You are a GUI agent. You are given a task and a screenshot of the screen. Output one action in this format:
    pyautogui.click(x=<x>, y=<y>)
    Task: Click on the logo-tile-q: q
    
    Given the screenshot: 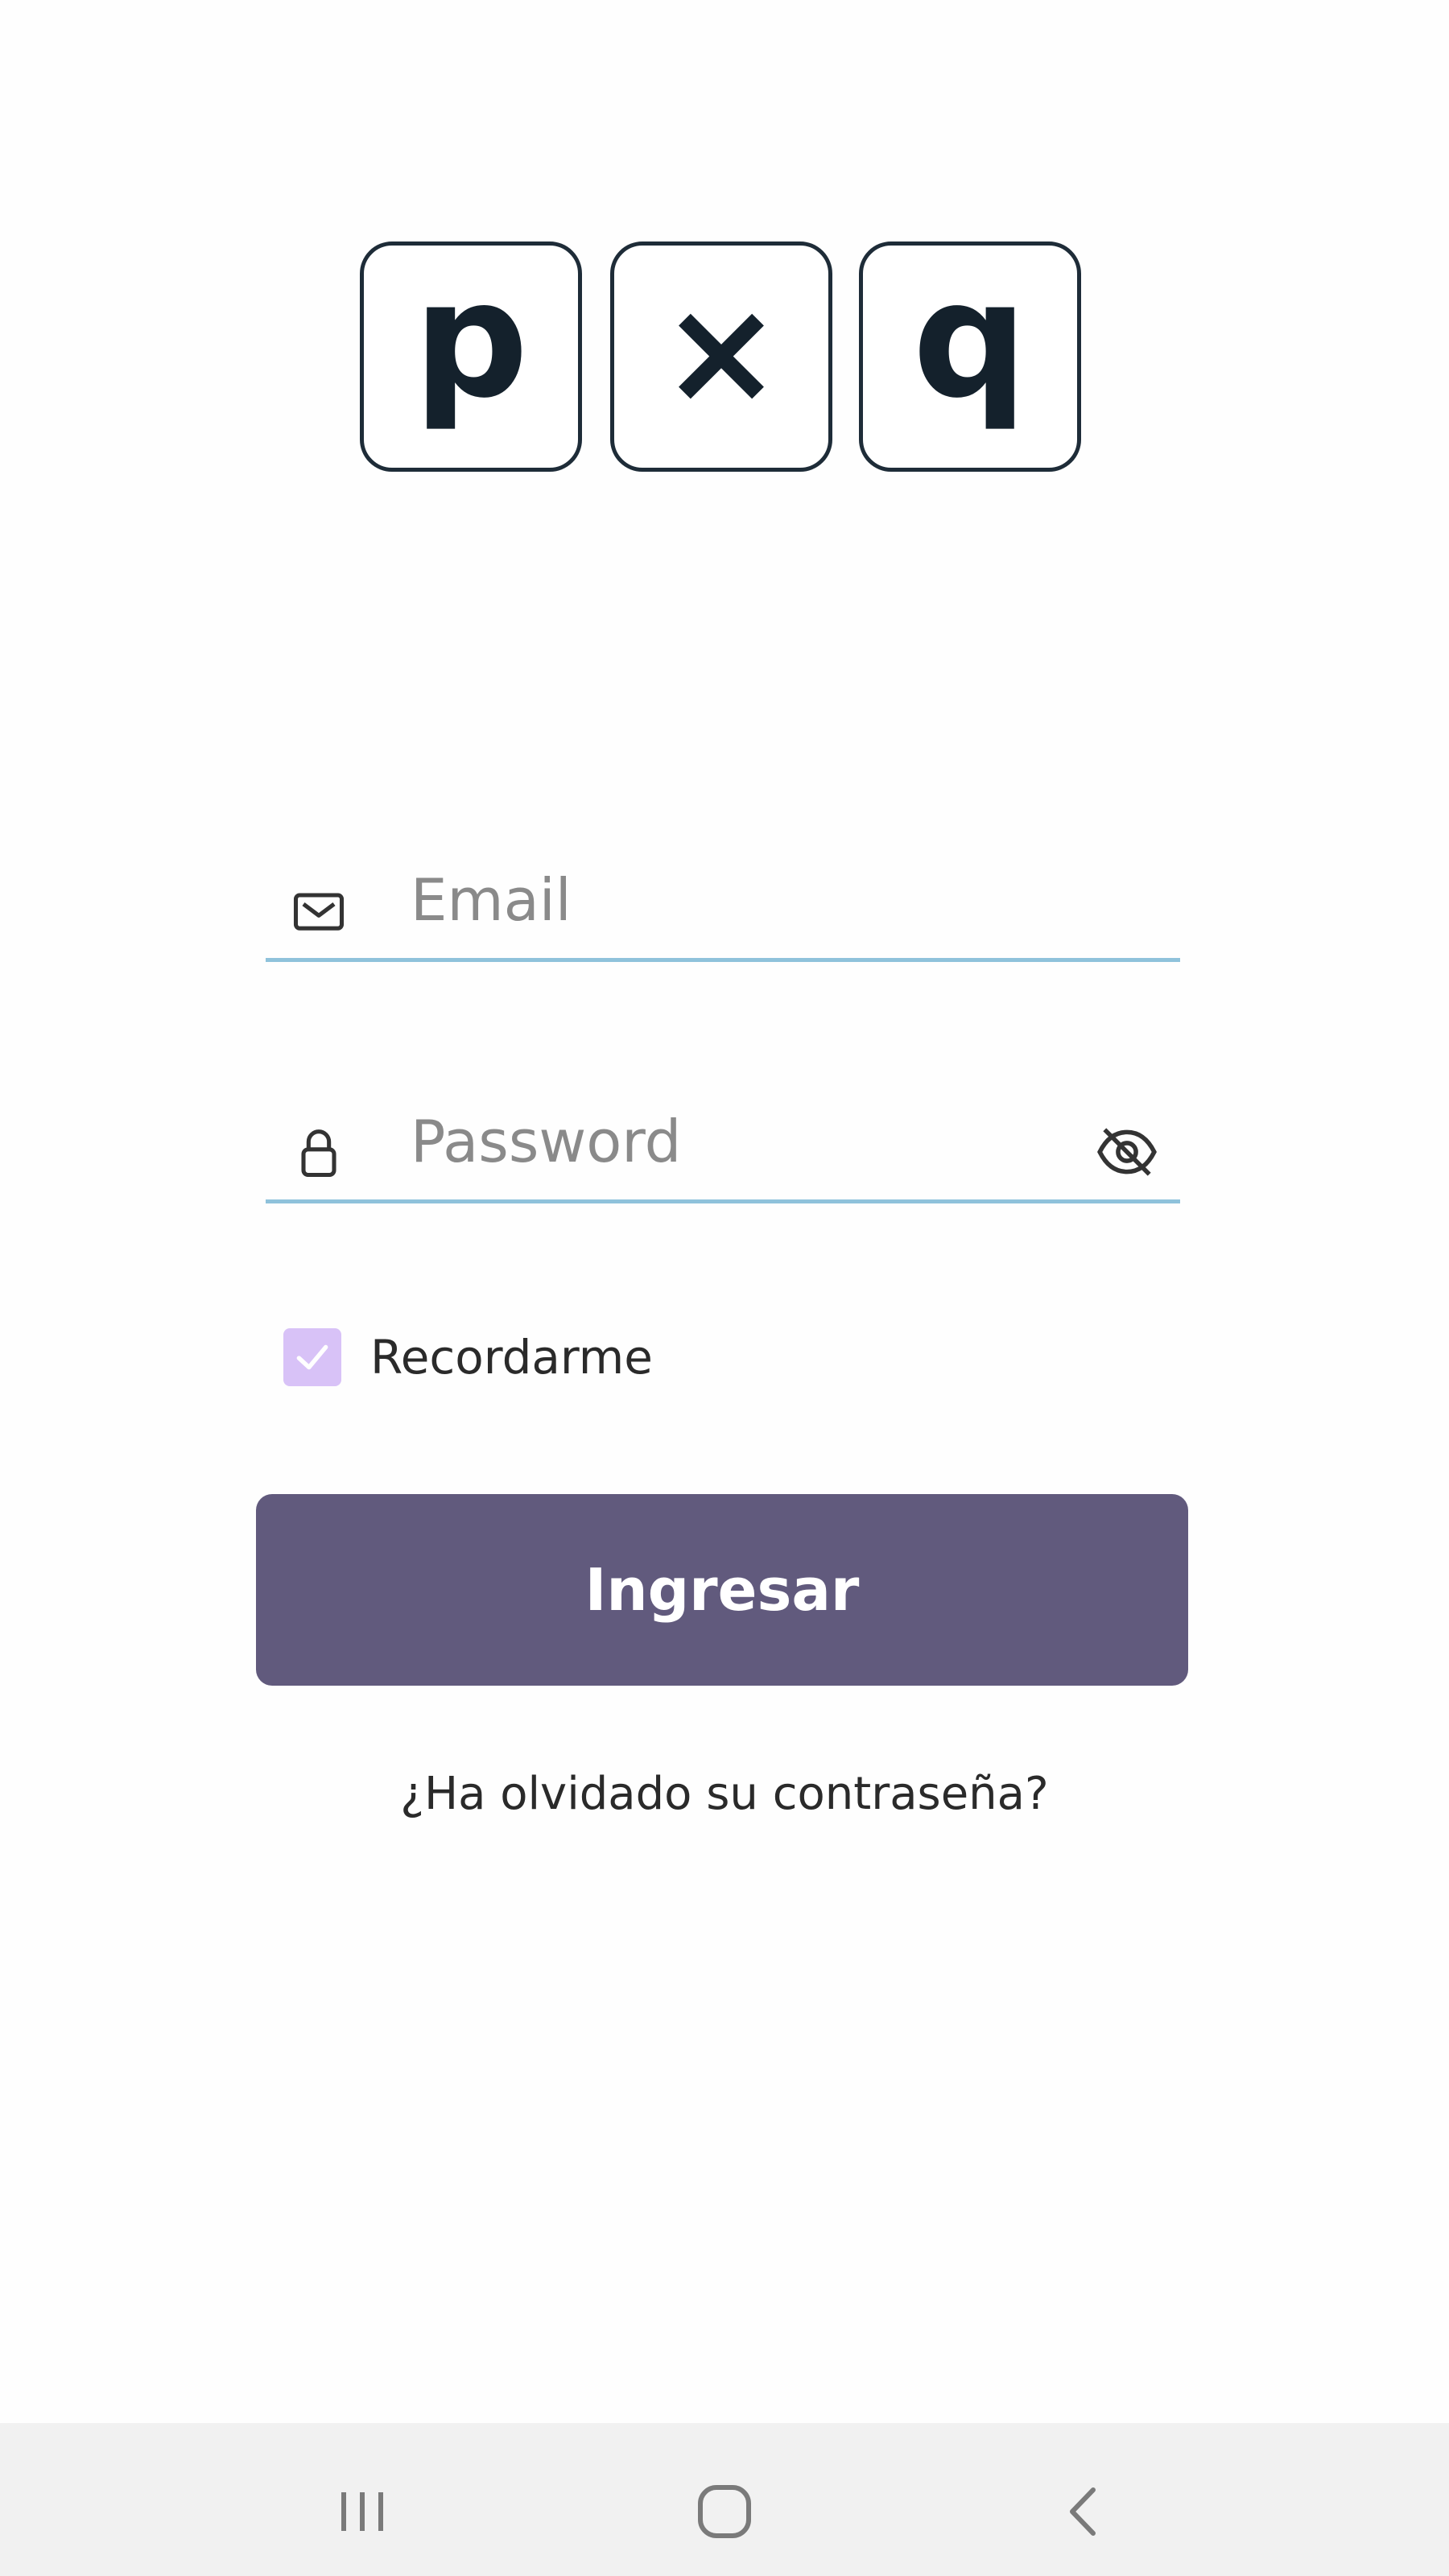 What is the action you would take?
    pyautogui.click(x=970, y=357)
    